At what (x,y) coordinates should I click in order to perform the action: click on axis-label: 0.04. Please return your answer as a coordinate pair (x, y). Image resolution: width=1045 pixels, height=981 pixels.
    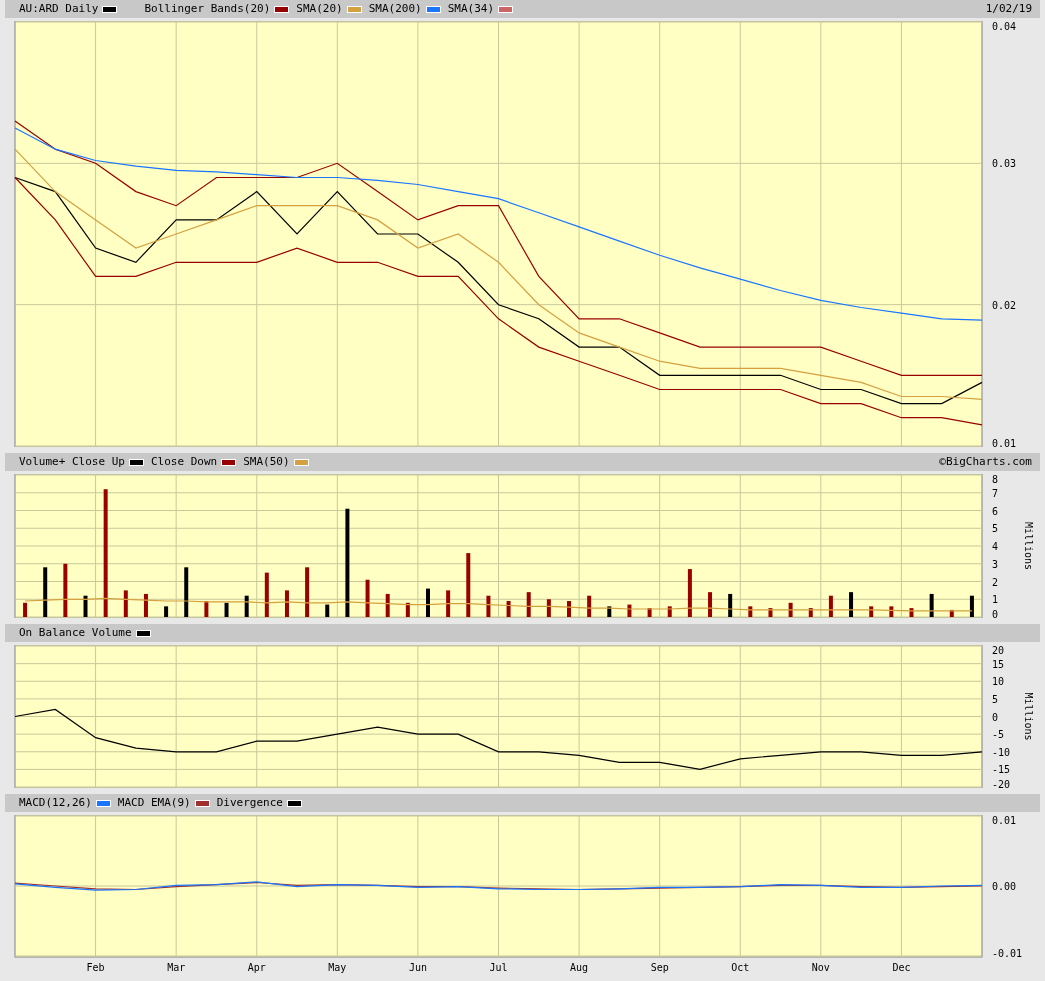
    Looking at the image, I should click on (1004, 26).